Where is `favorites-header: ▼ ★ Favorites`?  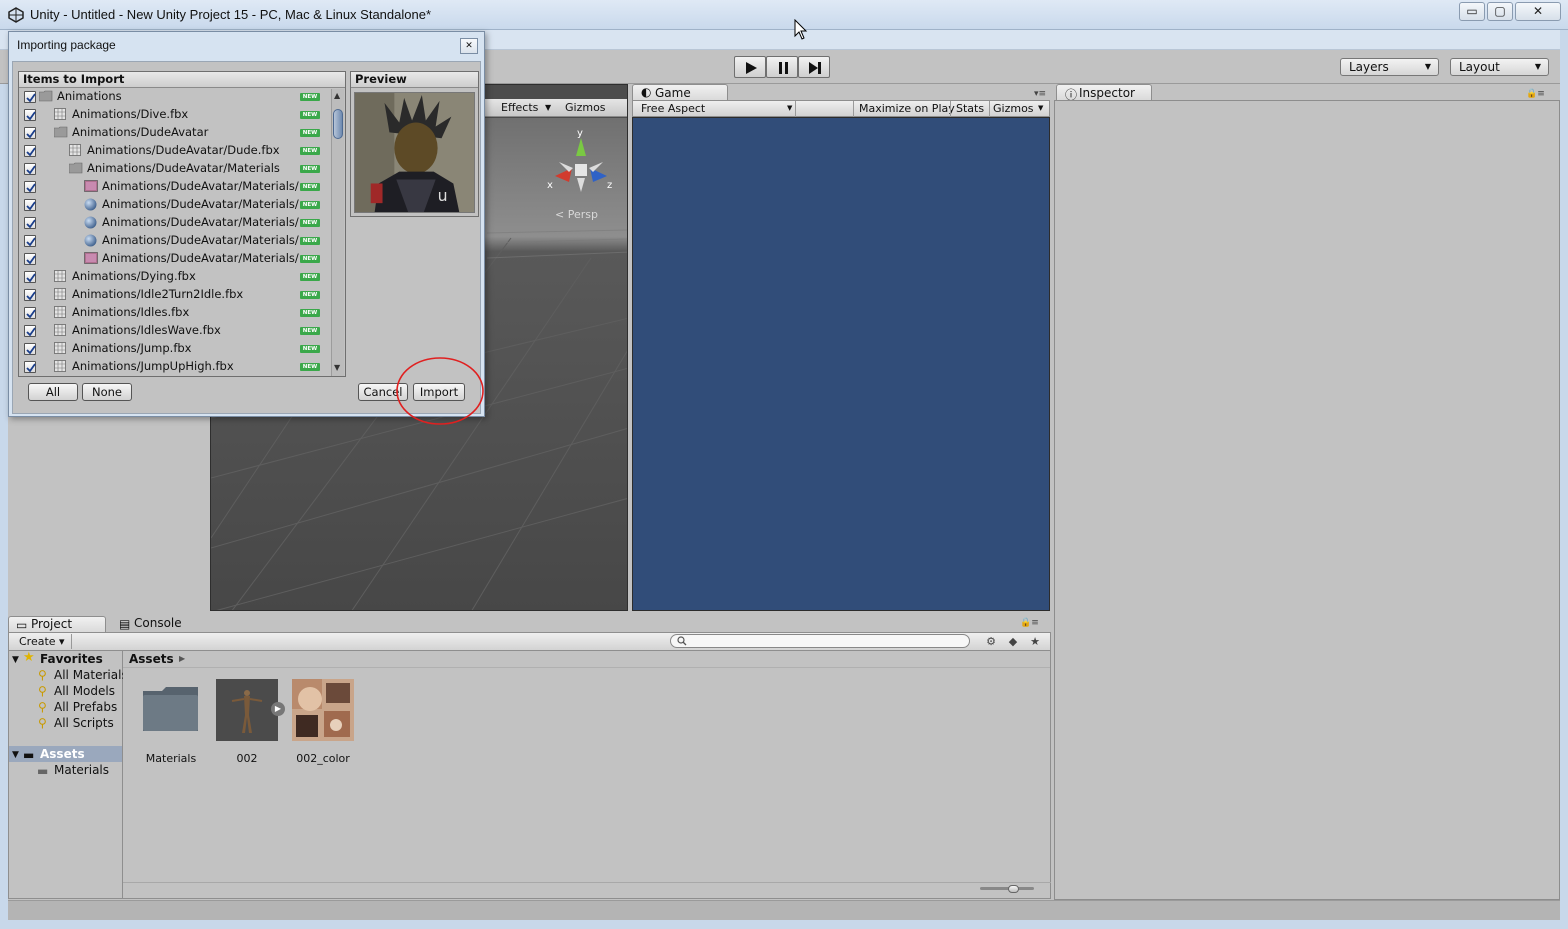
favorites-header: ▼ ★ Favorites is located at coordinates (65, 658).